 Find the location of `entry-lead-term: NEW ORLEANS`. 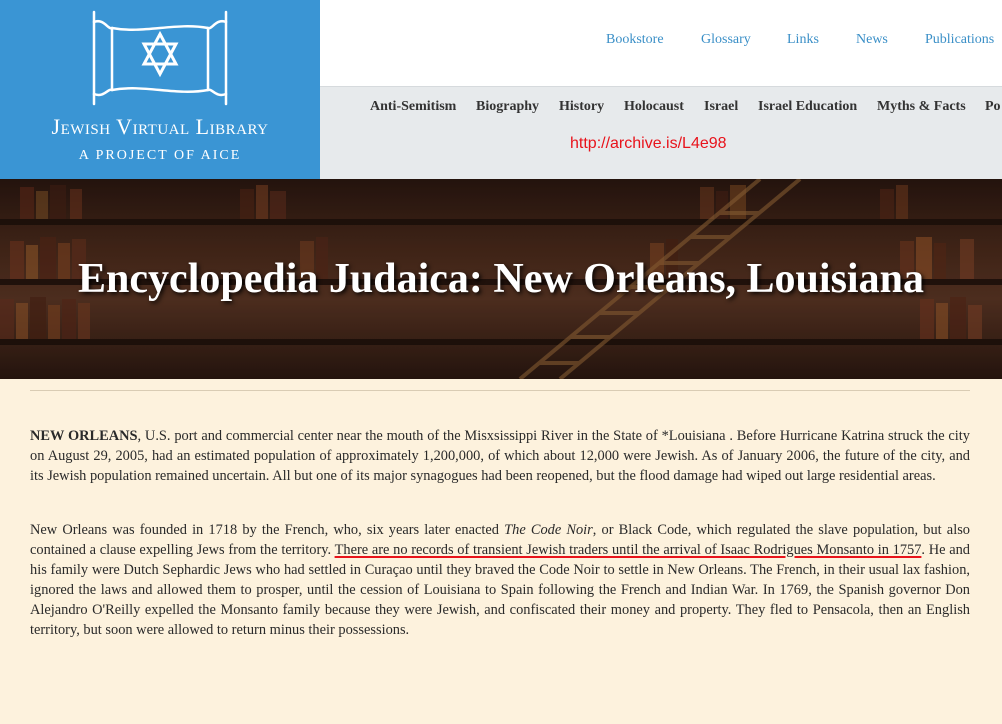

entry-lead-term: NEW ORLEANS is located at coordinates (84, 436).